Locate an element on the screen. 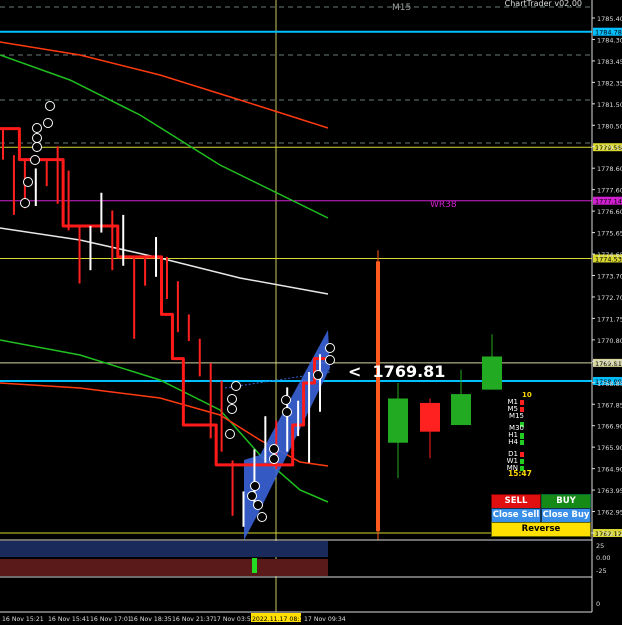  price-tick-label: 1763.95 is located at coordinates (609, 491).